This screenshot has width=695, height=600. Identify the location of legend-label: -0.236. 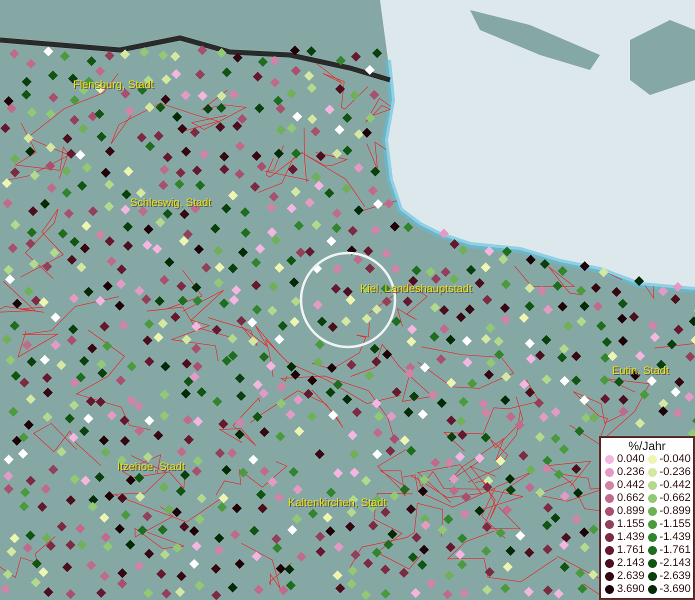
(675, 472).